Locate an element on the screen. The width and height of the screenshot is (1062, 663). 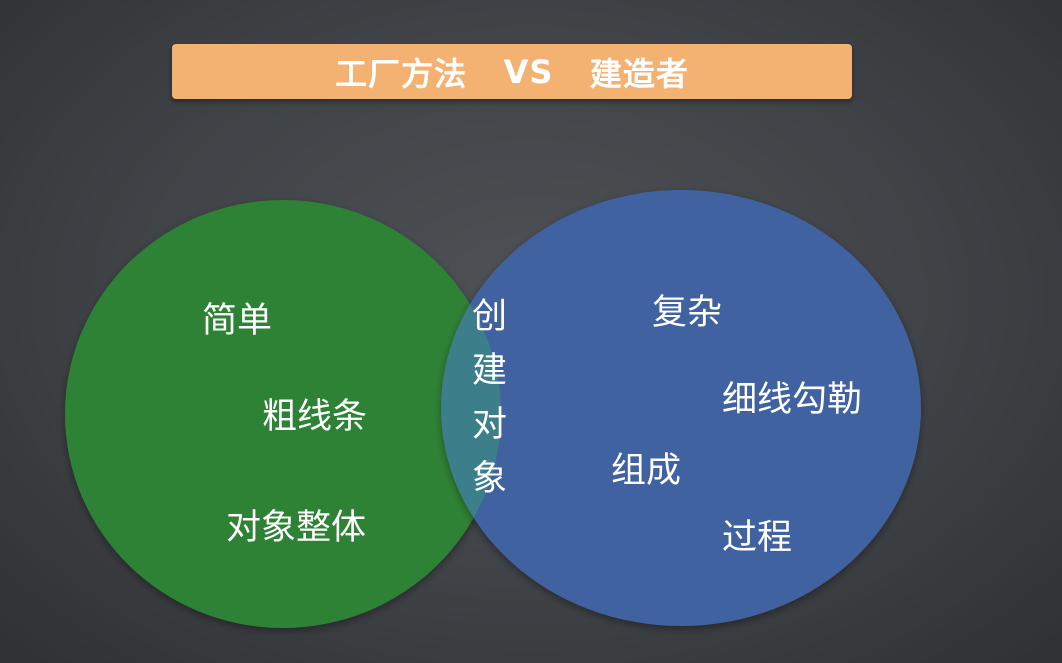
right-item-composition: 组成 is located at coordinates (646, 471).